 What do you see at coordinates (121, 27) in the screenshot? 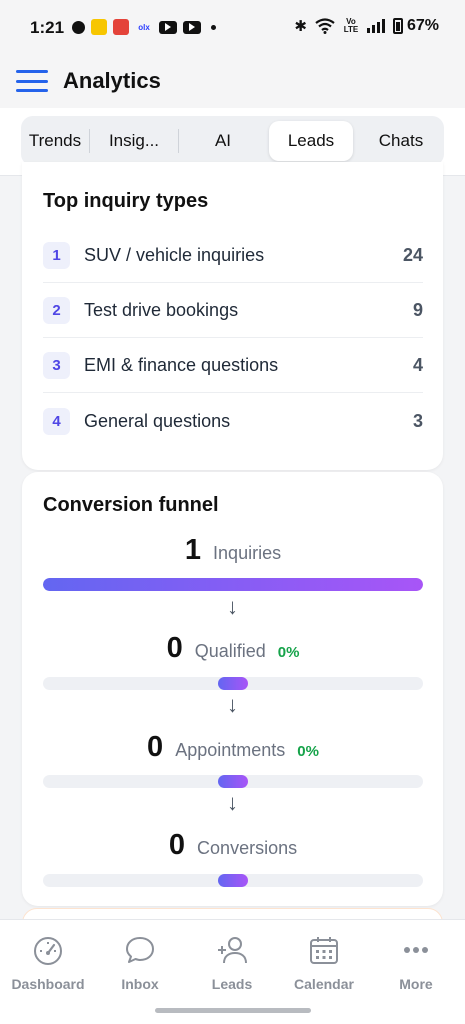
I see `calendar-notification-icon` at bounding box center [121, 27].